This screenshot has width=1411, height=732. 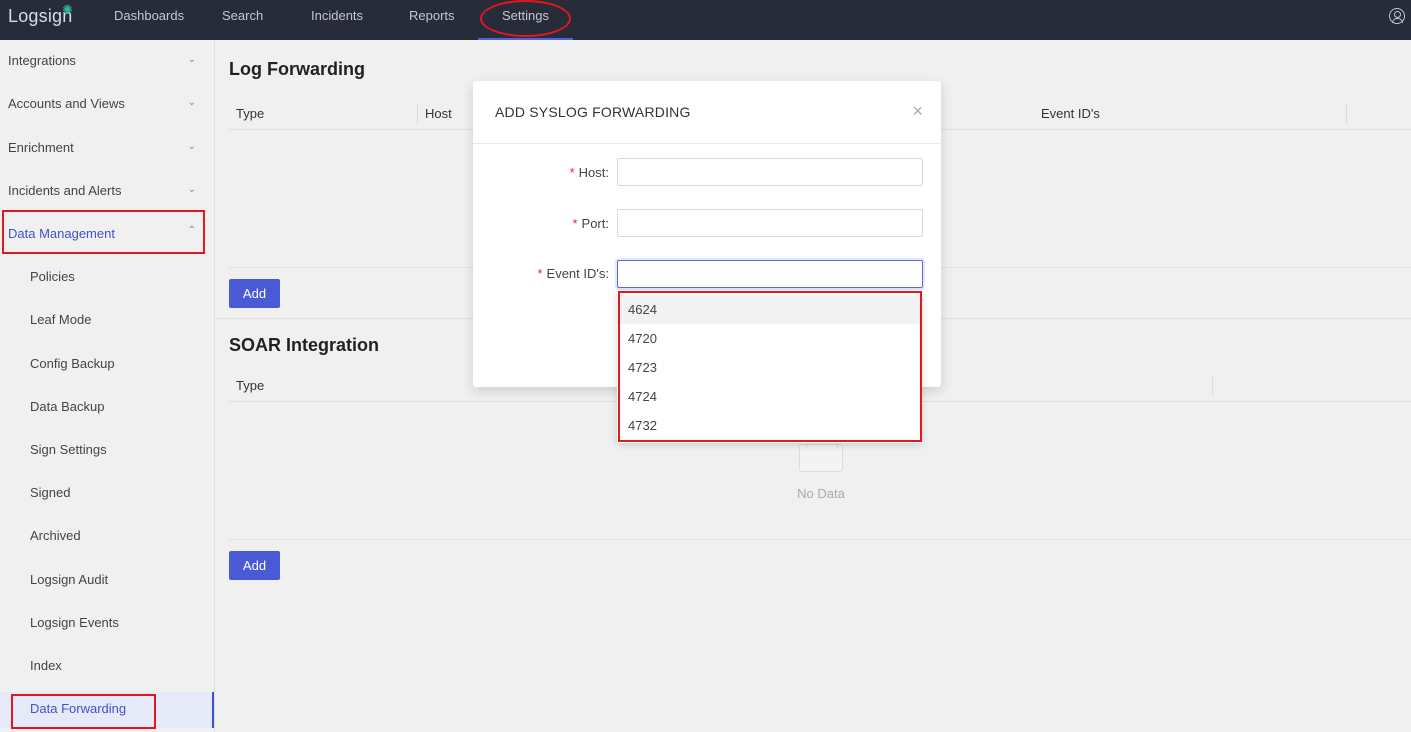 What do you see at coordinates (83, 711) in the screenshot?
I see `annotation-data-forwarding-box` at bounding box center [83, 711].